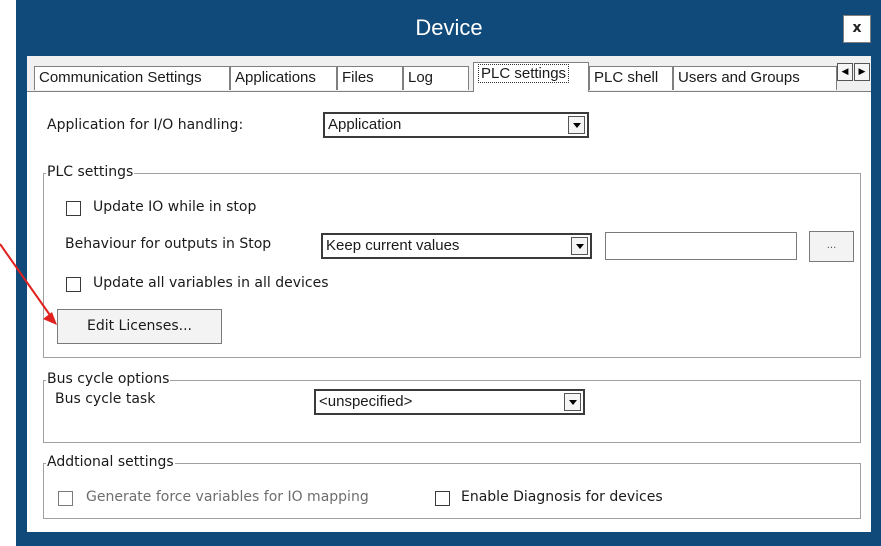  I want to click on behaviour-outputs-combo: Keep current values, so click(456, 246).